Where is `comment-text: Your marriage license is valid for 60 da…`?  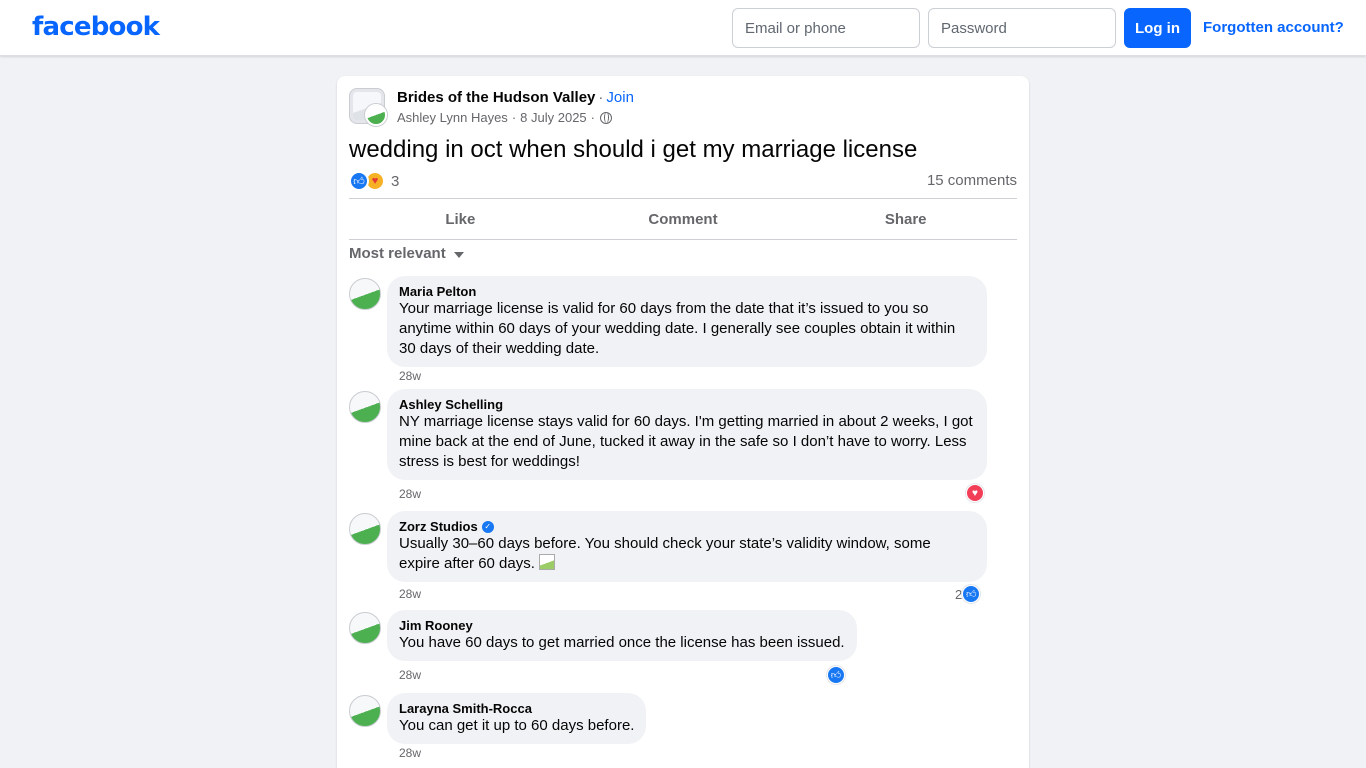 comment-text: Your marriage license is valid for 60 da… is located at coordinates (677, 328).